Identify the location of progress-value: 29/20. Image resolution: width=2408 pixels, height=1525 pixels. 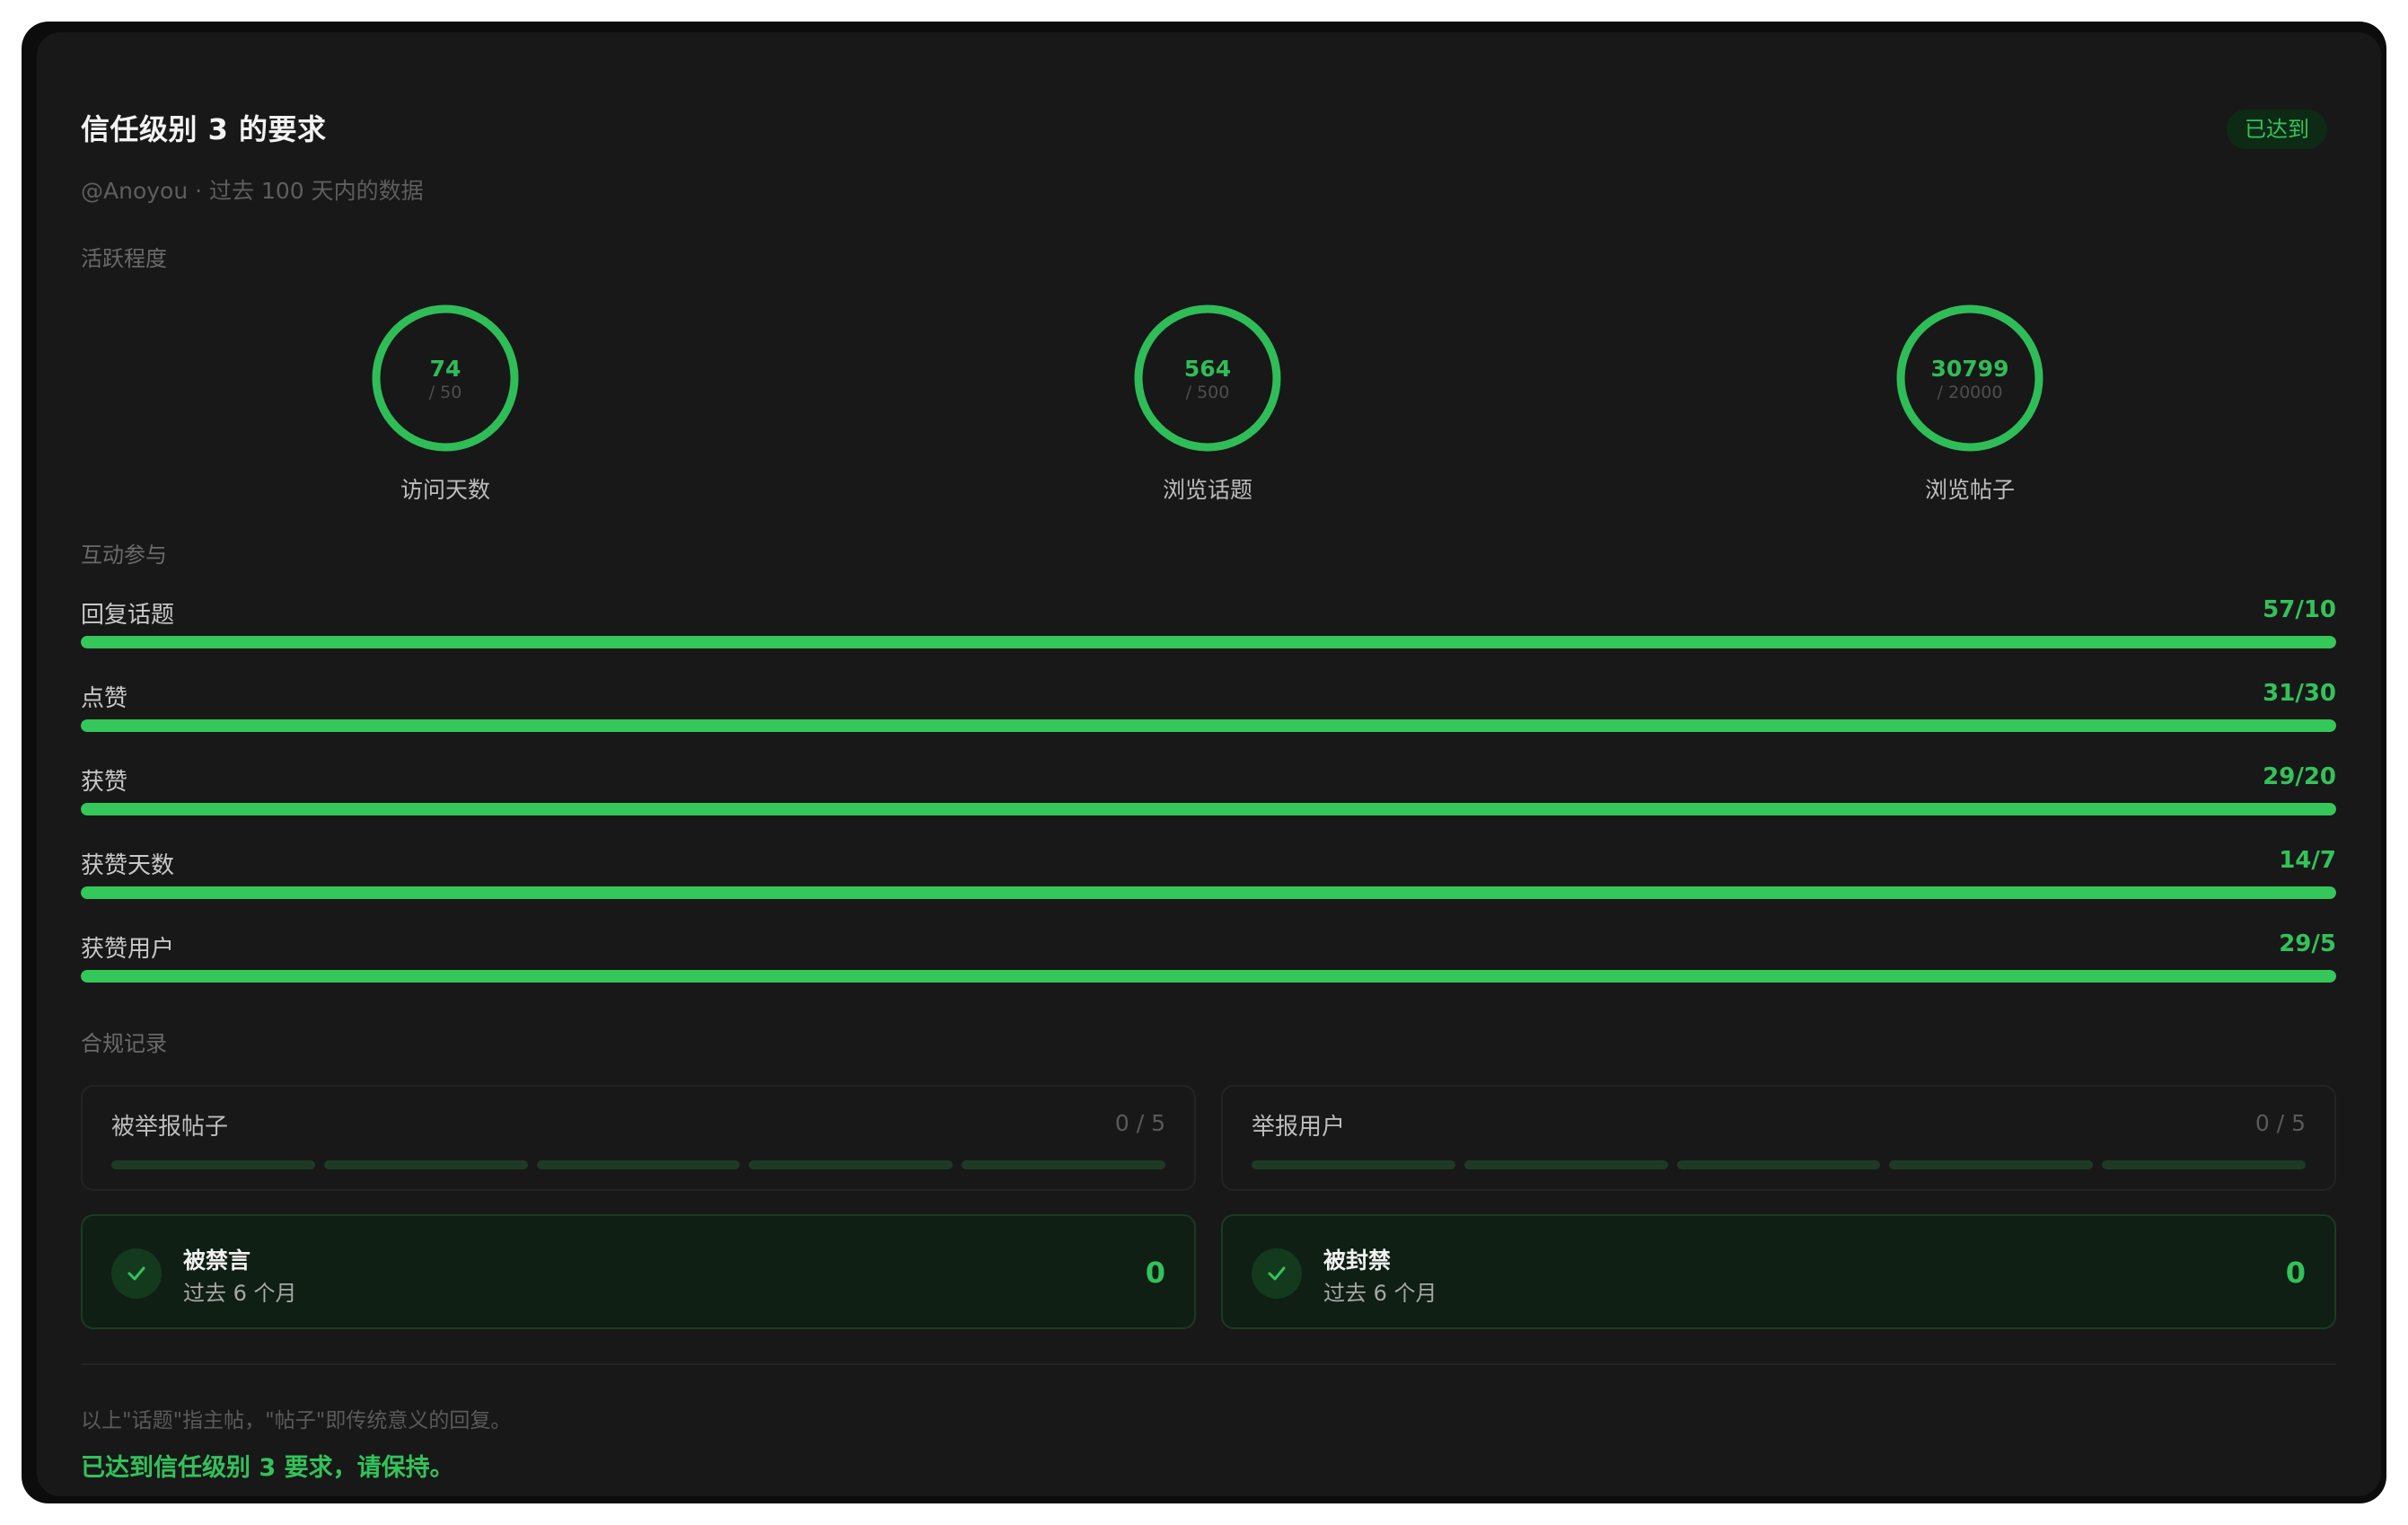
(2300, 776).